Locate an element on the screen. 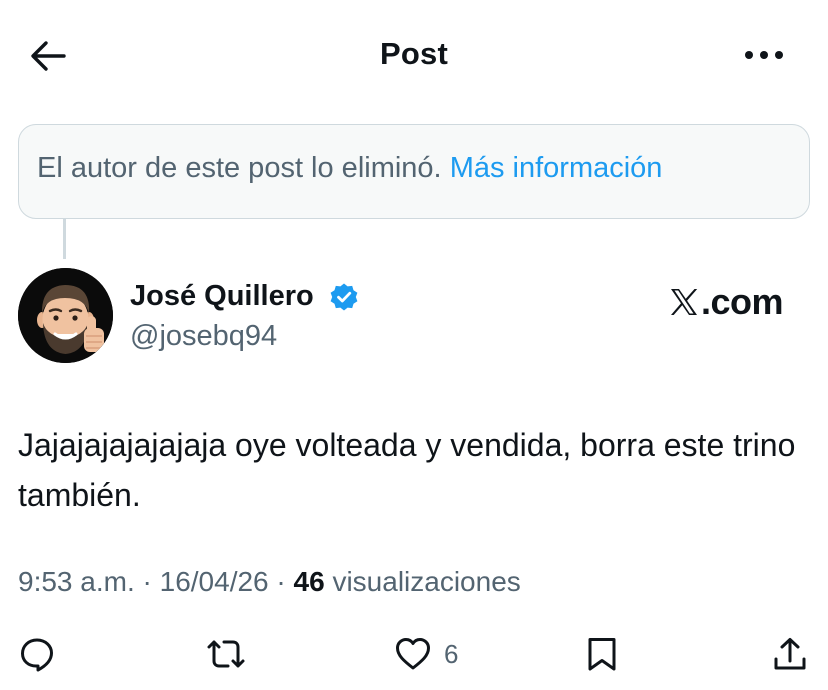 The height and width of the screenshot is (690, 828). like-button: 6 is located at coordinates (426, 654).